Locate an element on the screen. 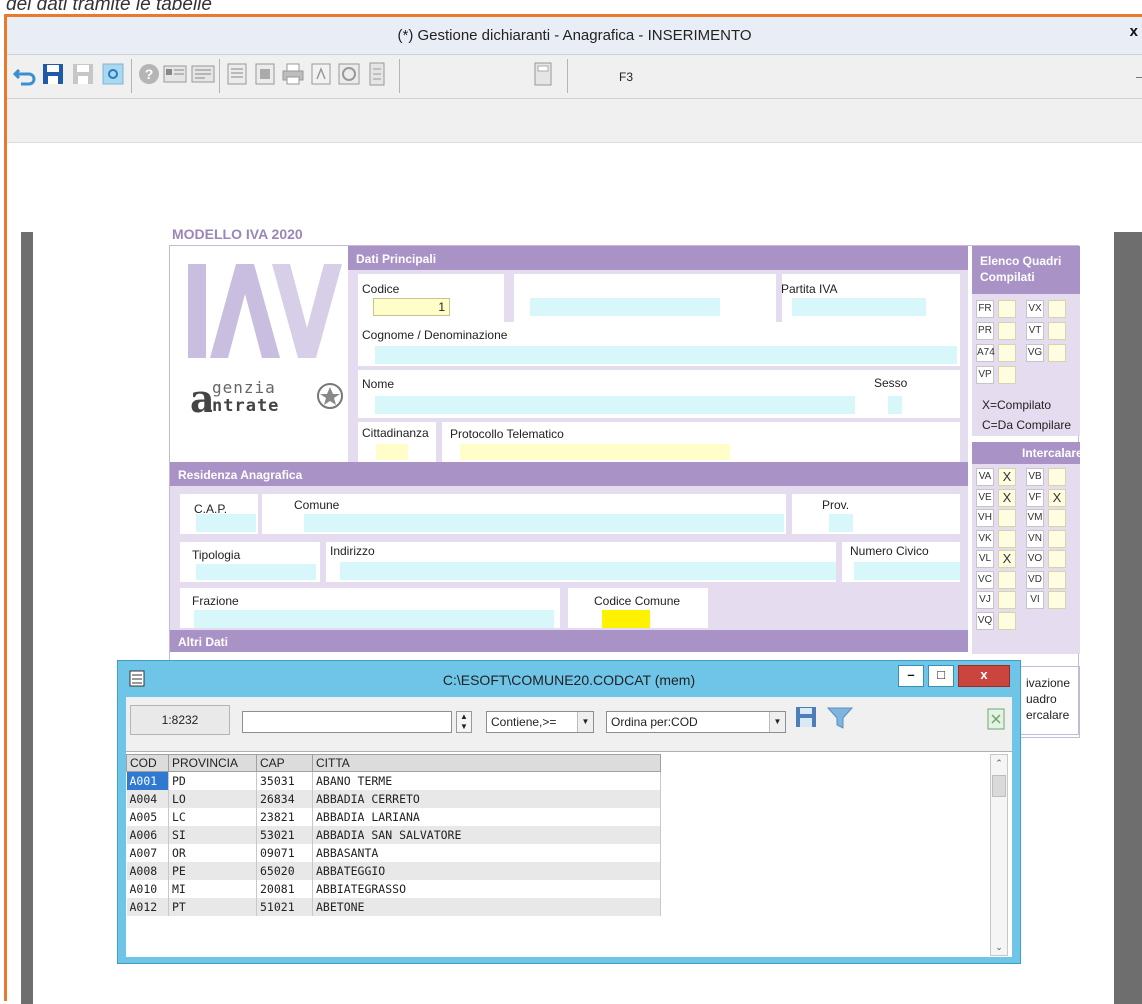 The image size is (1142, 1004). codice-field: 1 is located at coordinates (411, 307).